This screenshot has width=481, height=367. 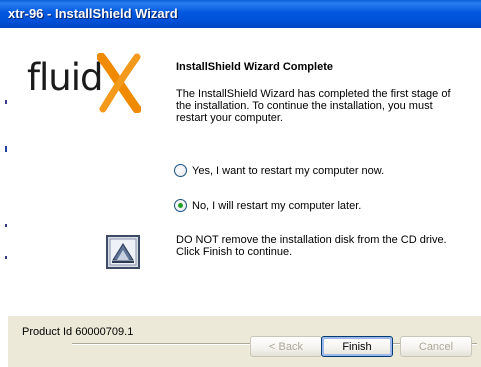 I want to click on restart-later-option: No, I will restart my computer later., so click(x=267, y=205).